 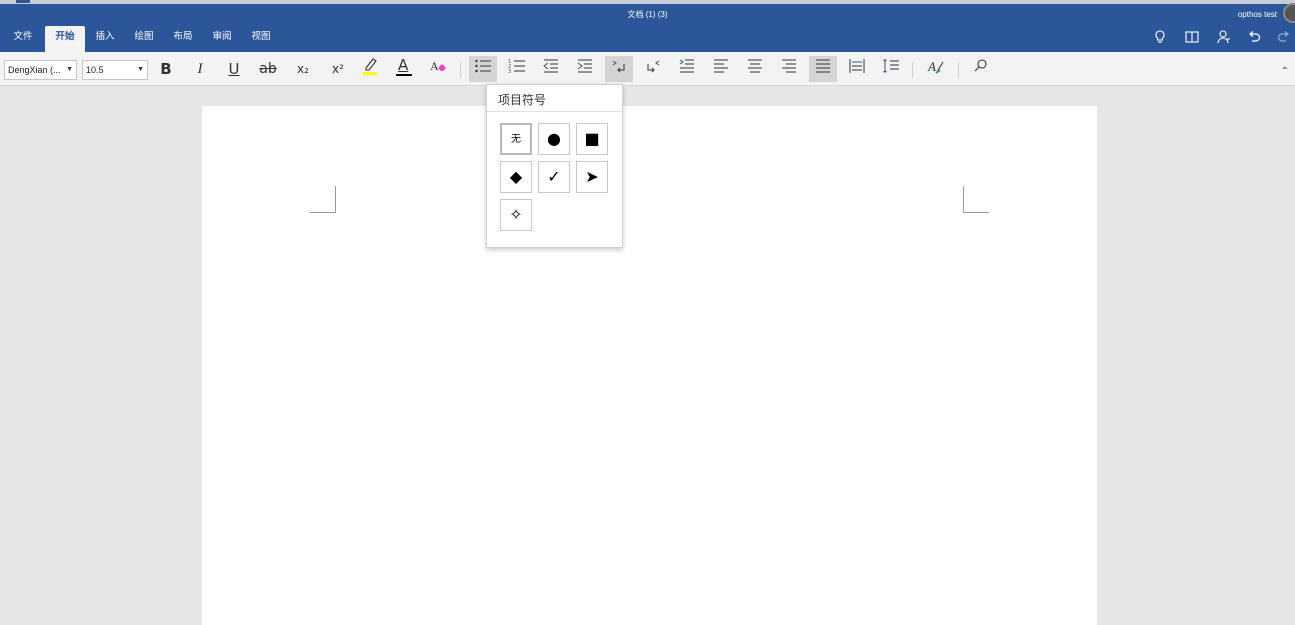 I want to click on list-indent-icon, so click(x=687, y=68).